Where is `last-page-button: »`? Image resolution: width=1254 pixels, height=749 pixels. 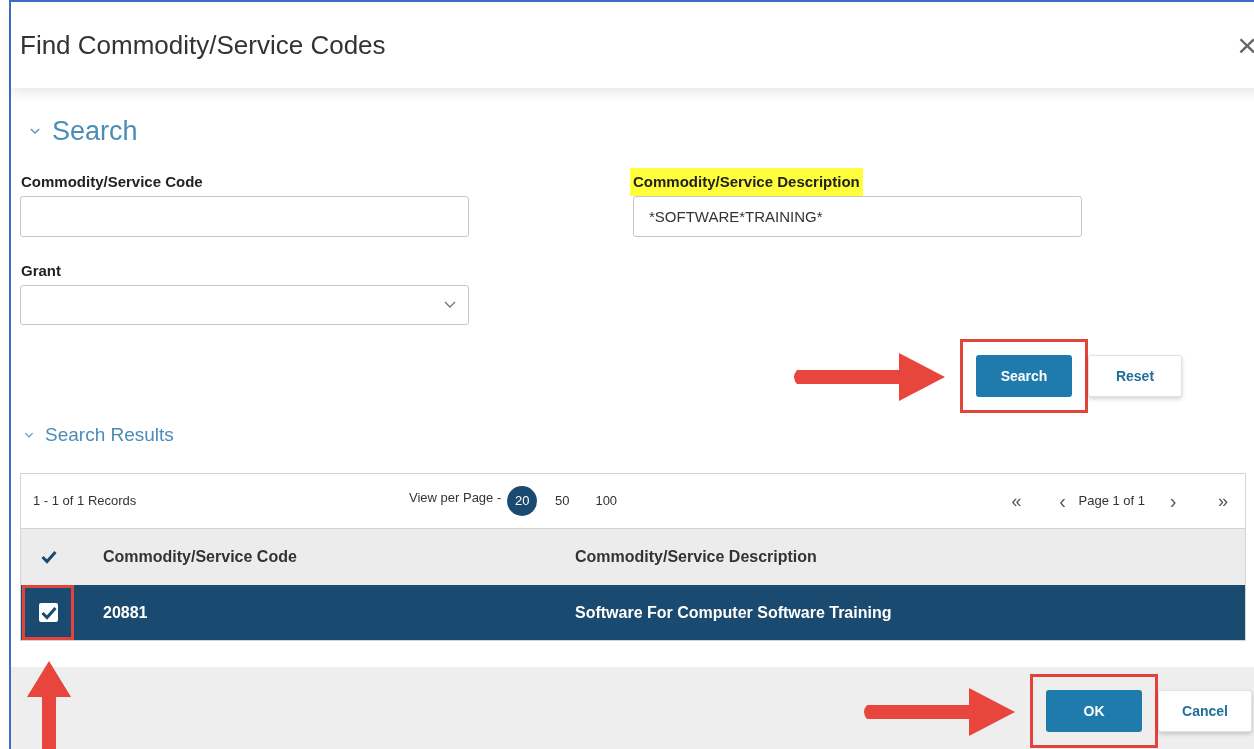 last-page-button: » is located at coordinates (1223, 501).